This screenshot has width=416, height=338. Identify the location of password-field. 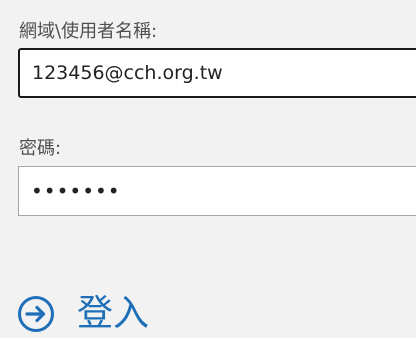
(217, 191).